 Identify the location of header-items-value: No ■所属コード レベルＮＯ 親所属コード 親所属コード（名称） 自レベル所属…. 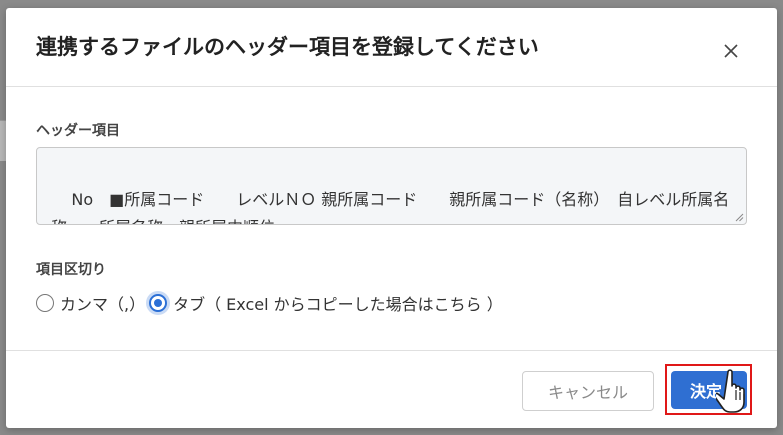
(390, 207).